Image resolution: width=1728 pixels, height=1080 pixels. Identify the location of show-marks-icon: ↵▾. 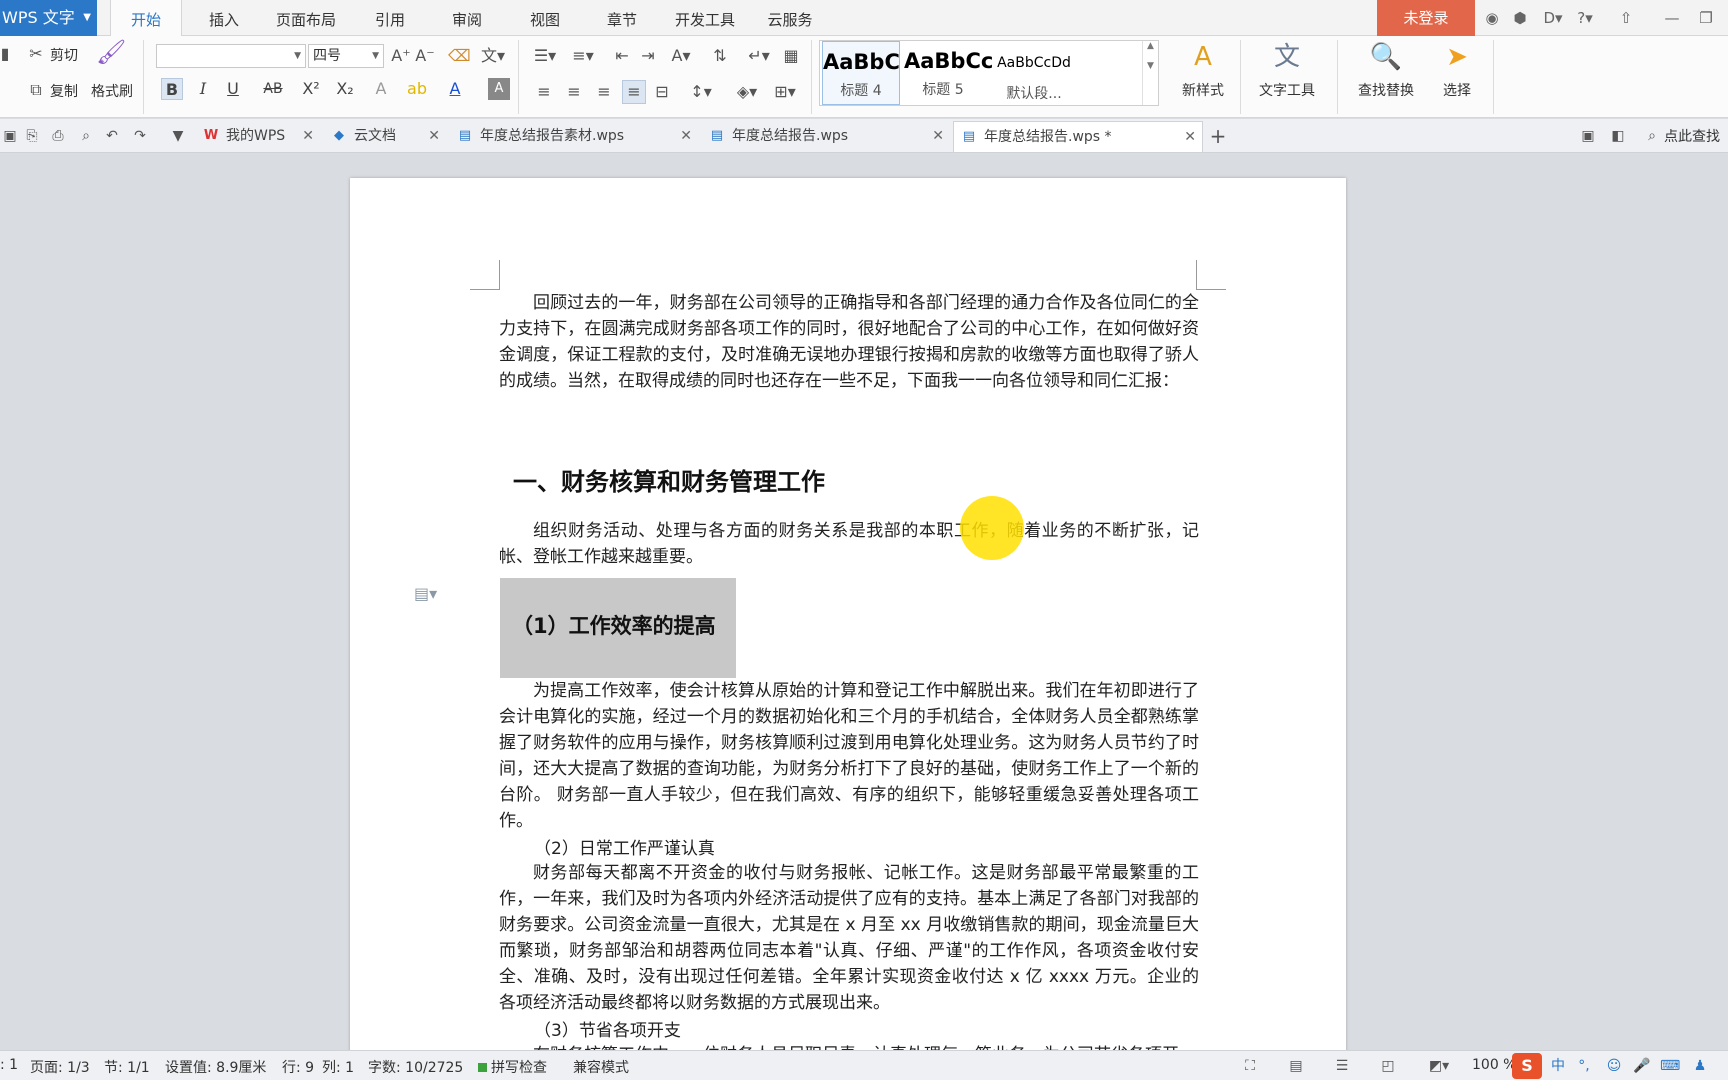
(759, 56).